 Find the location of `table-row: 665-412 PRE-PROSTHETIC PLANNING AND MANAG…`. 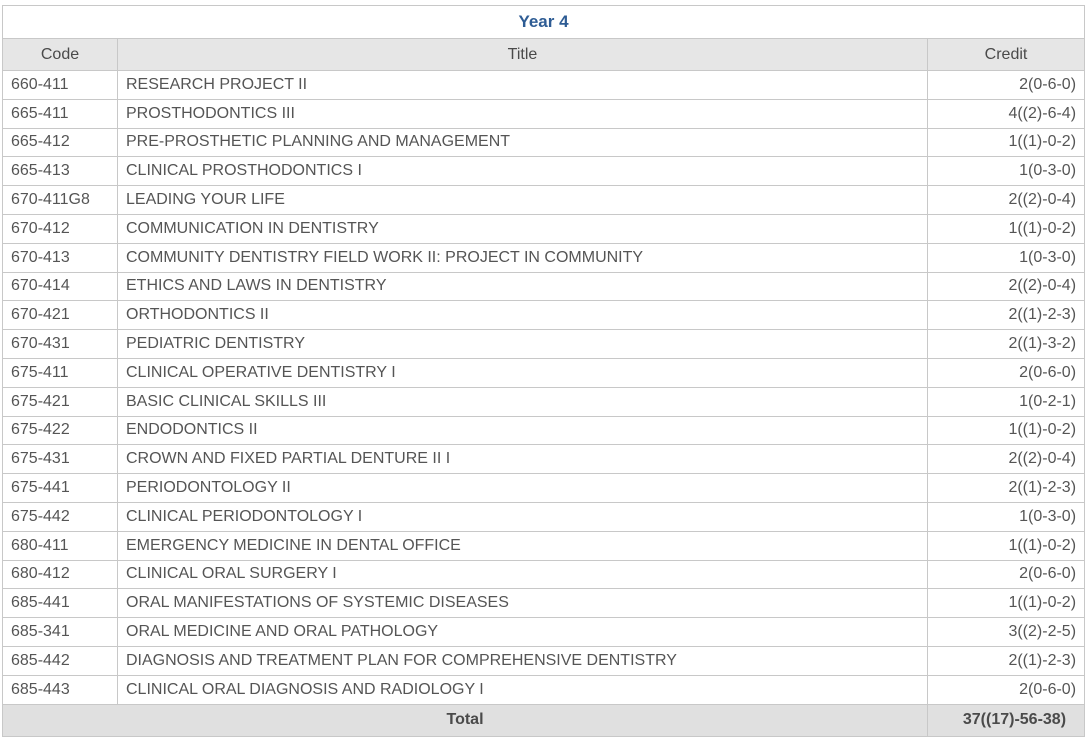

table-row: 665-412 PRE-PROSTHETIC PLANNING AND MANAG… is located at coordinates (544, 142).